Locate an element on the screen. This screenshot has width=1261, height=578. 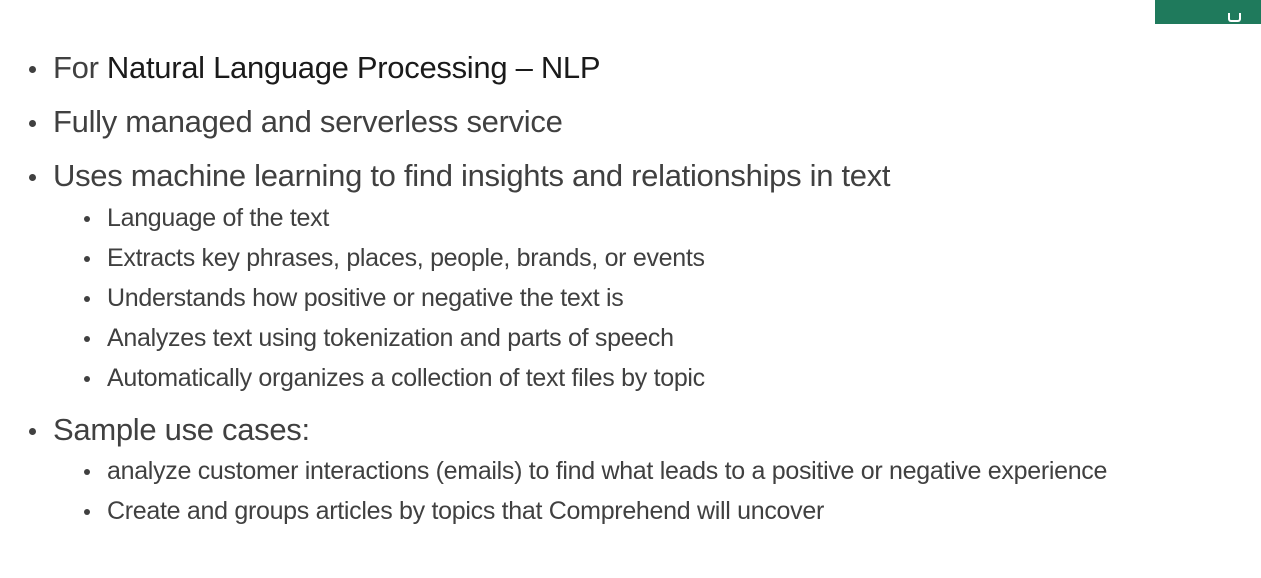
bullet-emphasis: Natural Language Processing – NLP is located at coordinates (353, 67).